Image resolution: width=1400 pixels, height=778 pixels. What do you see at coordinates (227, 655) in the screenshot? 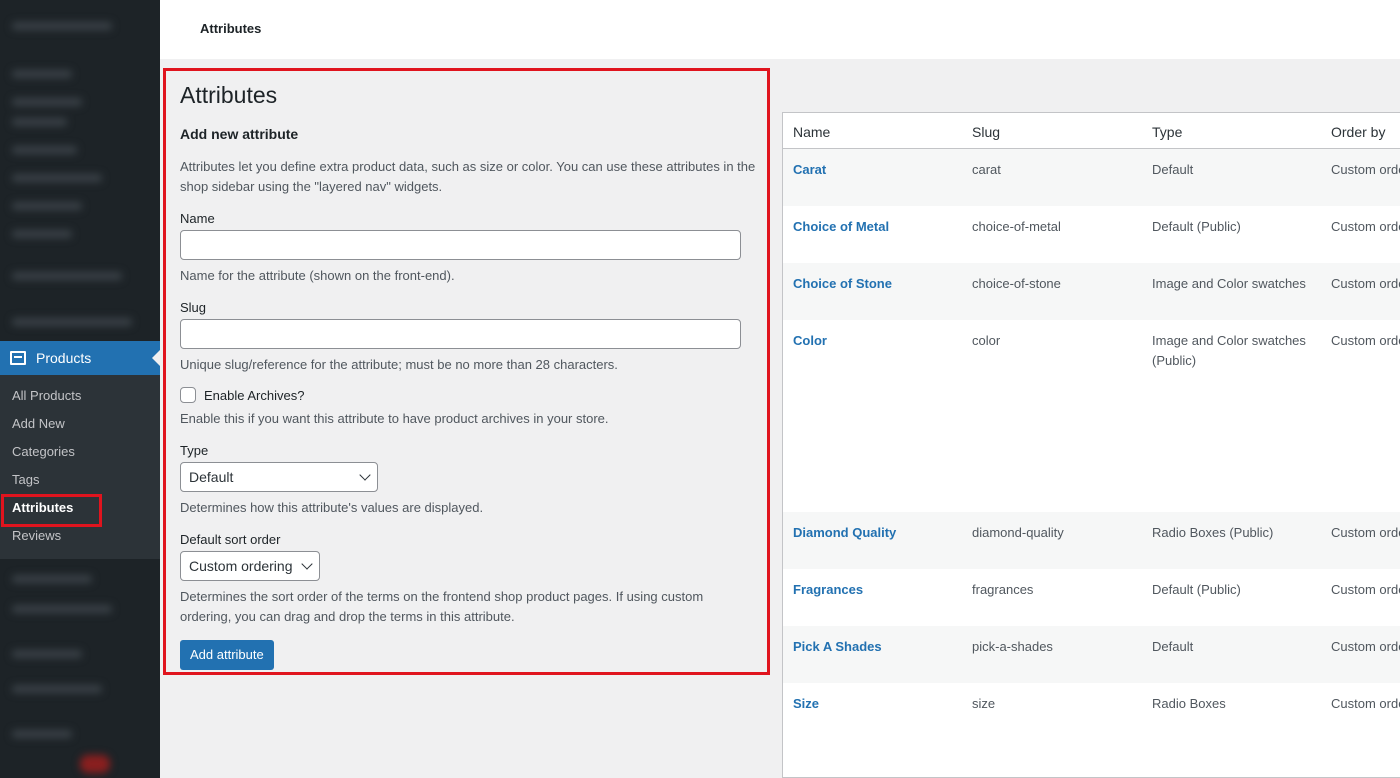
I see `add-attribute-button: Add attribute` at bounding box center [227, 655].